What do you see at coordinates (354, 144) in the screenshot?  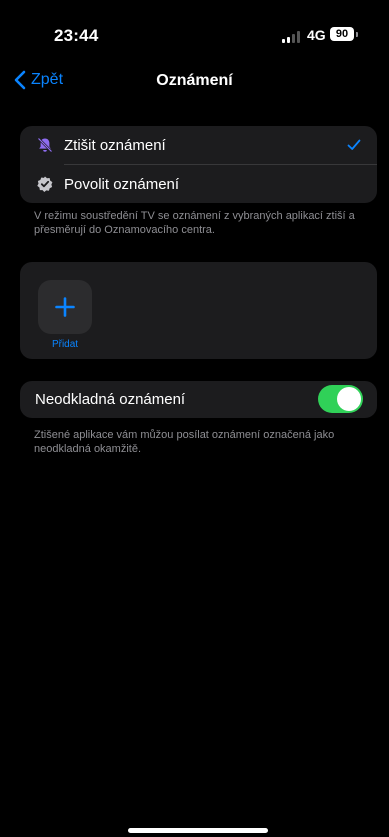 I see `checkmark-icon` at bounding box center [354, 144].